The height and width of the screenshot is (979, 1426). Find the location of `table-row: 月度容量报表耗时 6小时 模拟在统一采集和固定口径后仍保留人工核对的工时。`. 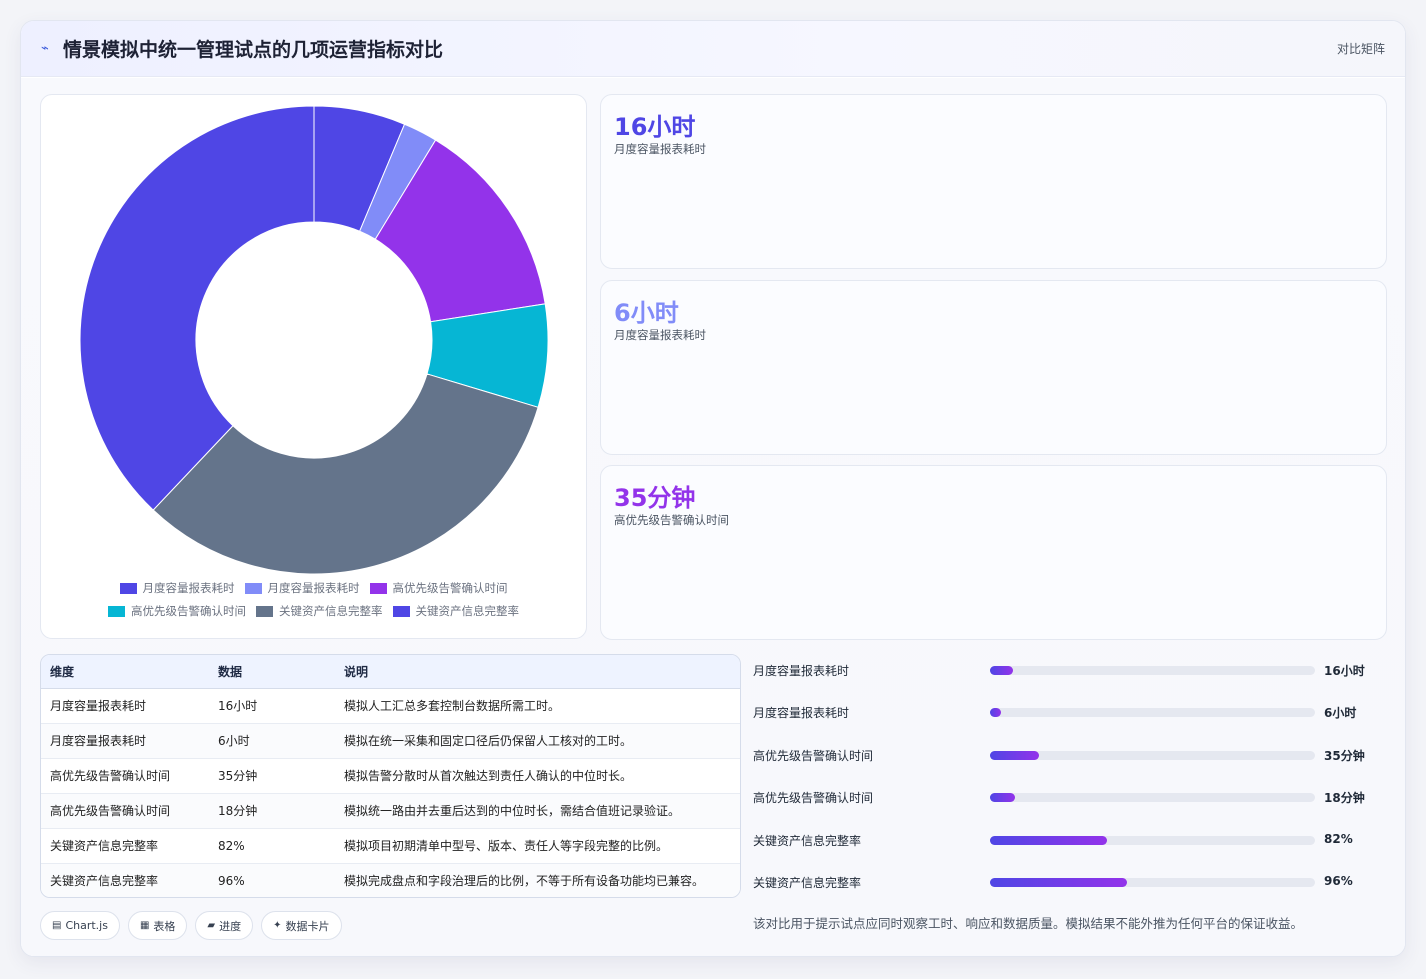

table-row: 月度容量报表耗时 6小时 模拟在统一采集和固定口径后仍保留人工核对的工时。 is located at coordinates (390, 741).